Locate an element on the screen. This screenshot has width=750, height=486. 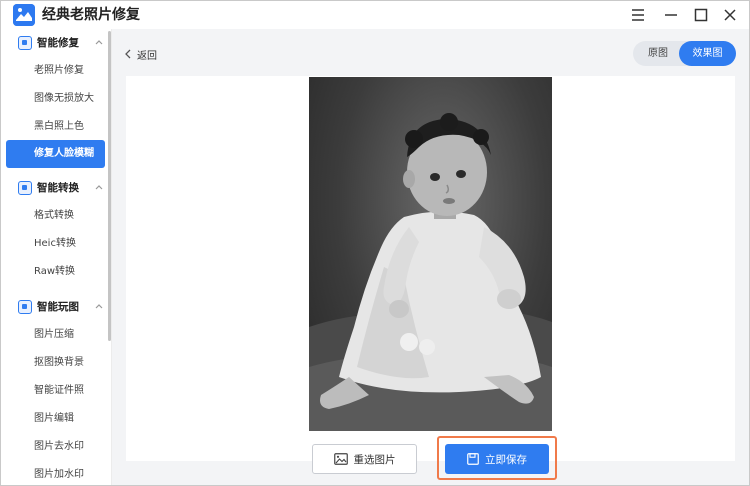
sidebar-item-heic-convert: Heic转换 is located at coordinates (55, 244).